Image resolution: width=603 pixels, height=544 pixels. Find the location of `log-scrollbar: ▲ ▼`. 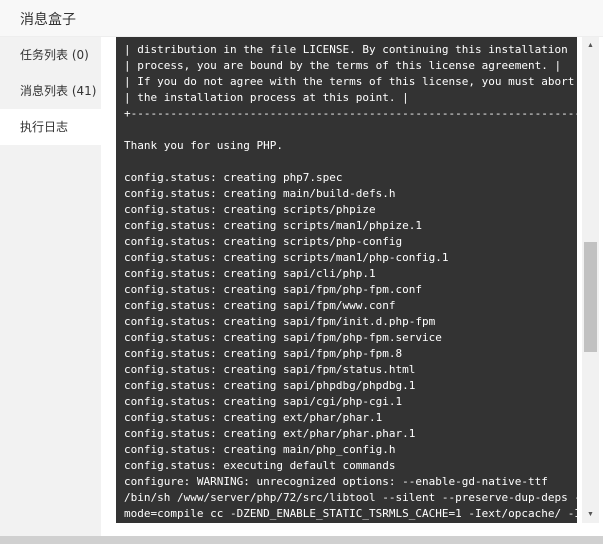

log-scrollbar: ▲ ▼ is located at coordinates (590, 280).